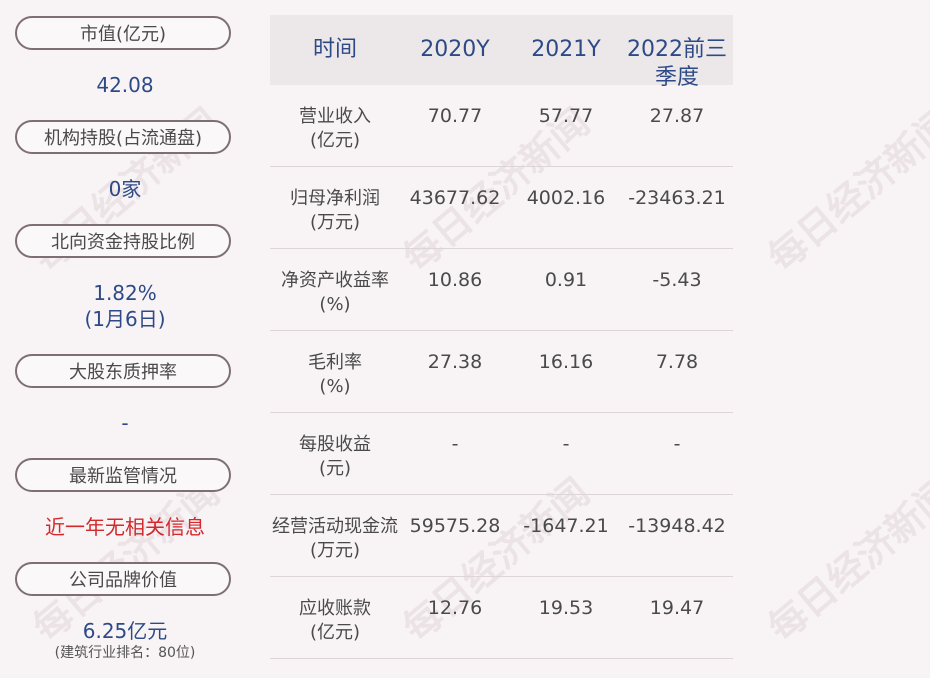 The image size is (930, 678). What do you see at coordinates (677, 49) in the screenshot?
I see `header-2022-line1: 2022前三` at bounding box center [677, 49].